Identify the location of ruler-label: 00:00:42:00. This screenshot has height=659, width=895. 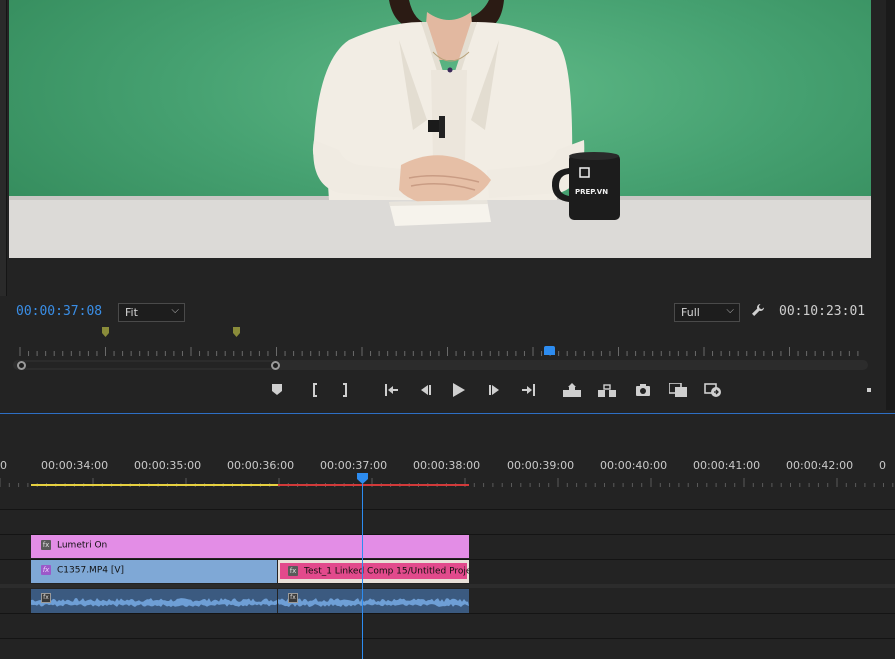
(820, 465).